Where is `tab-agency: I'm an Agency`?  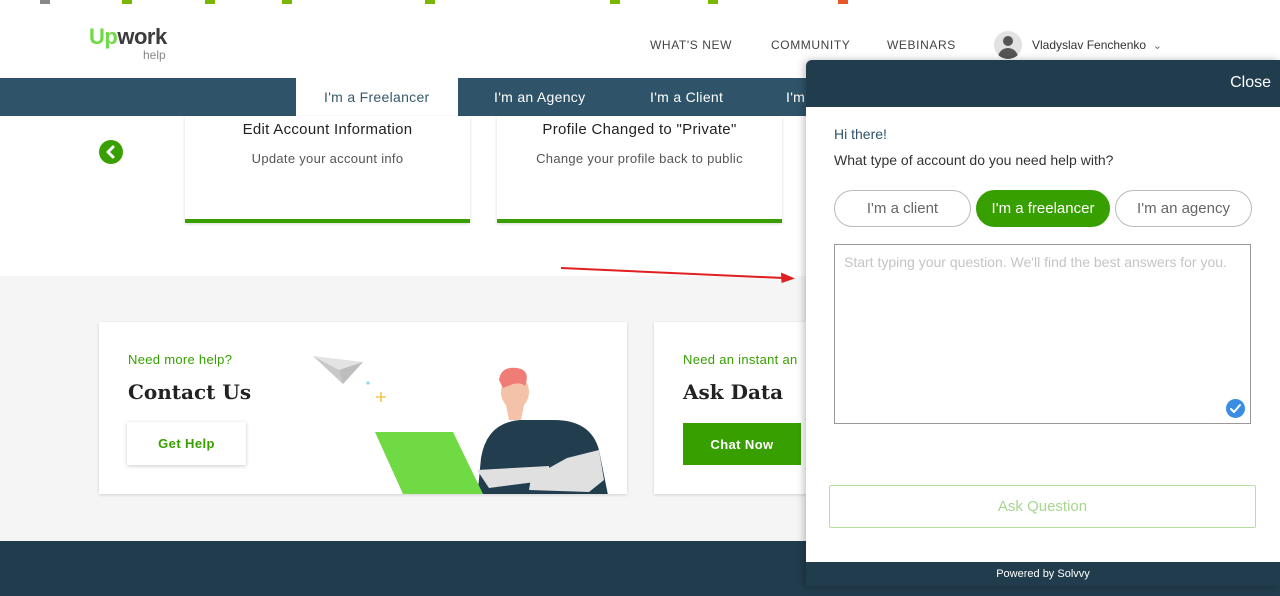
tab-agency: I'm an Agency is located at coordinates (539, 97).